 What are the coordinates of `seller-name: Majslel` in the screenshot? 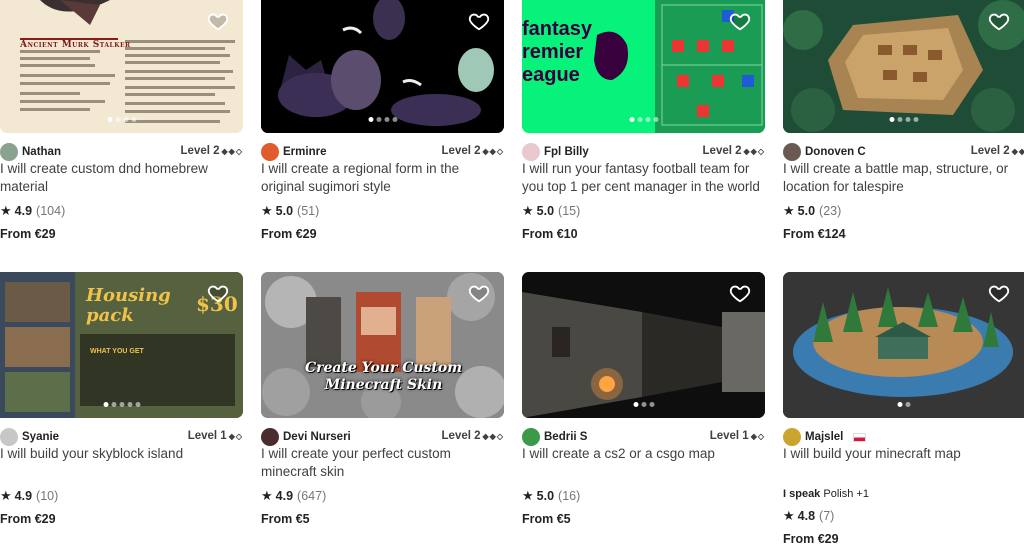 It's located at (824, 437).